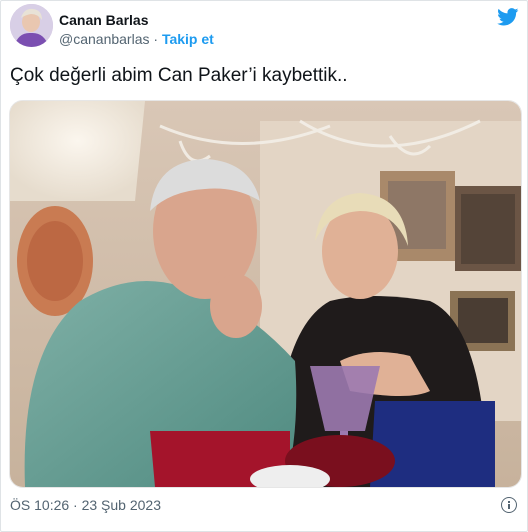  What do you see at coordinates (77, 151) in the screenshot?
I see `lamp-shade` at bounding box center [77, 151].